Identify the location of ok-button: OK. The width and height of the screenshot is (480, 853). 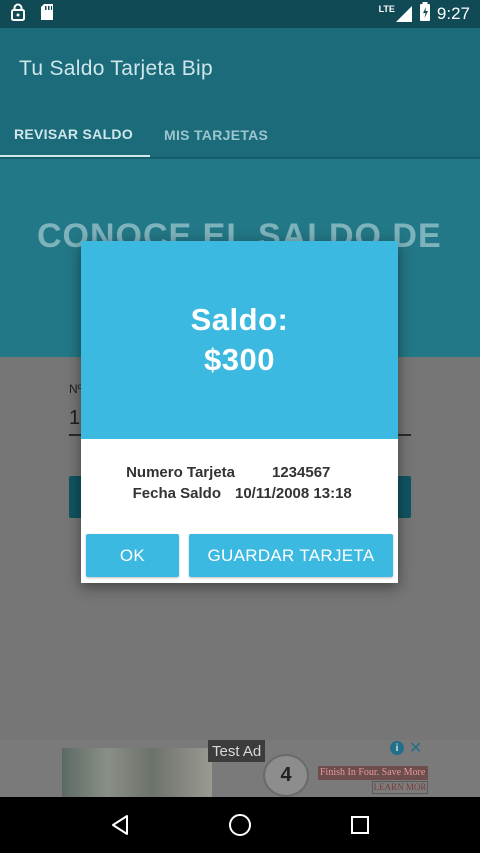
(132, 555).